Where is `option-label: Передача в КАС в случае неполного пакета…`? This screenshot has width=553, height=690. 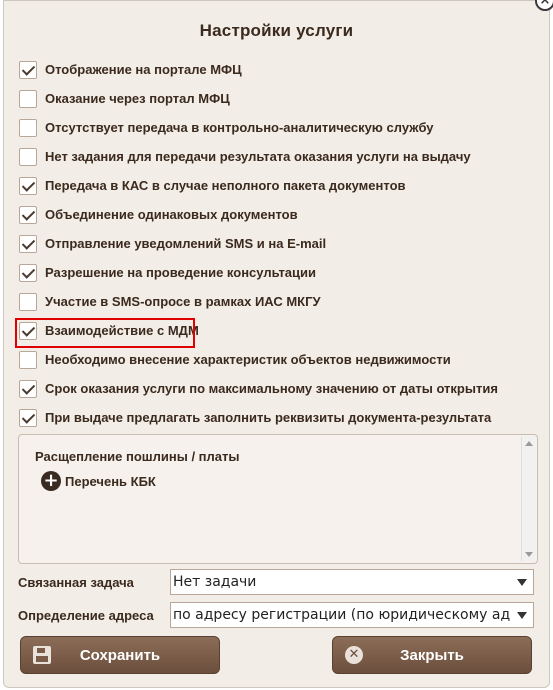
option-label: Передача в КАС в случае неполного пакета… is located at coordinates (225, 185).